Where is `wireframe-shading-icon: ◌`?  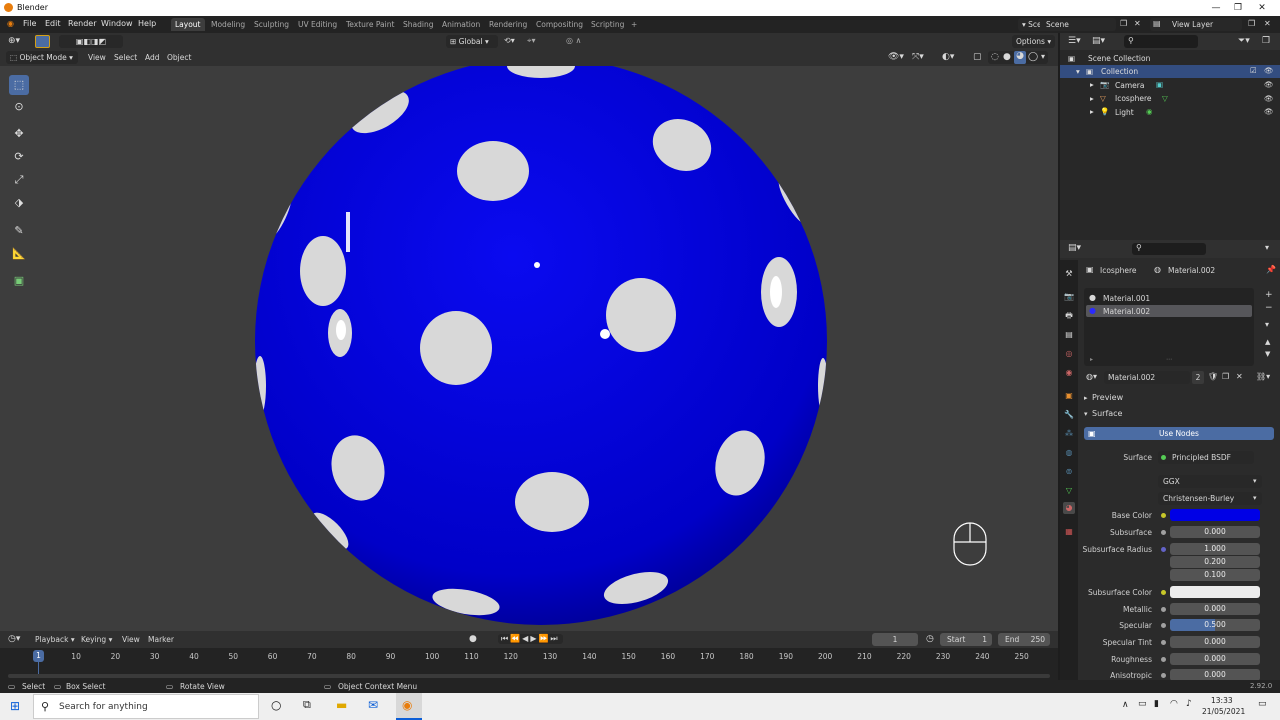 wireframe-shading-icon: ◌ is located at coordinates (995, 57).